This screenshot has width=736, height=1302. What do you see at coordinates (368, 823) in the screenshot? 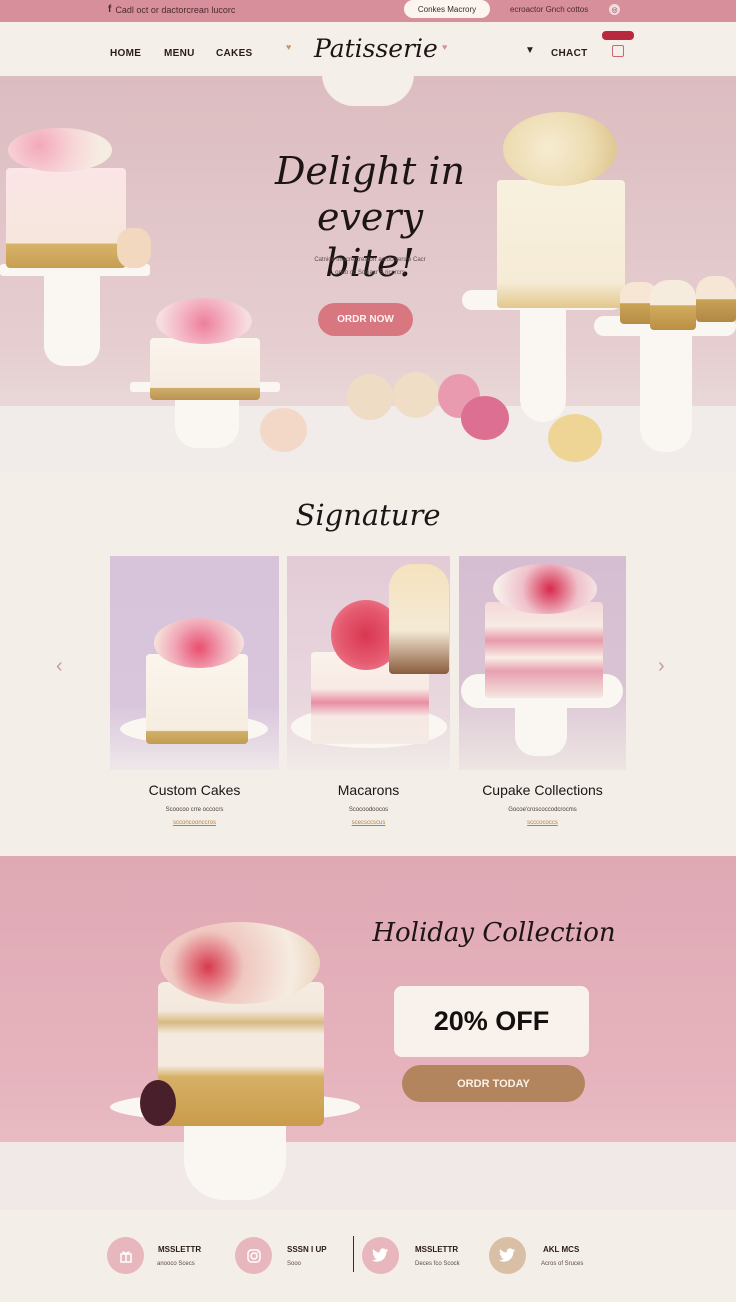
I see `card-link: scecsccscus` at bounding box center [368, 823].